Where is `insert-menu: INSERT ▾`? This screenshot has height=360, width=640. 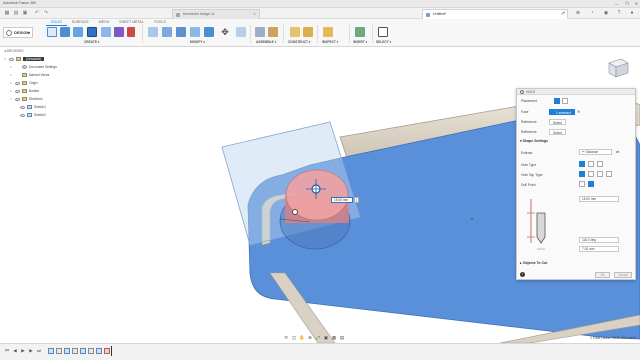 insert-menu: INSERT ▾ is located at coordinates (360, 42).